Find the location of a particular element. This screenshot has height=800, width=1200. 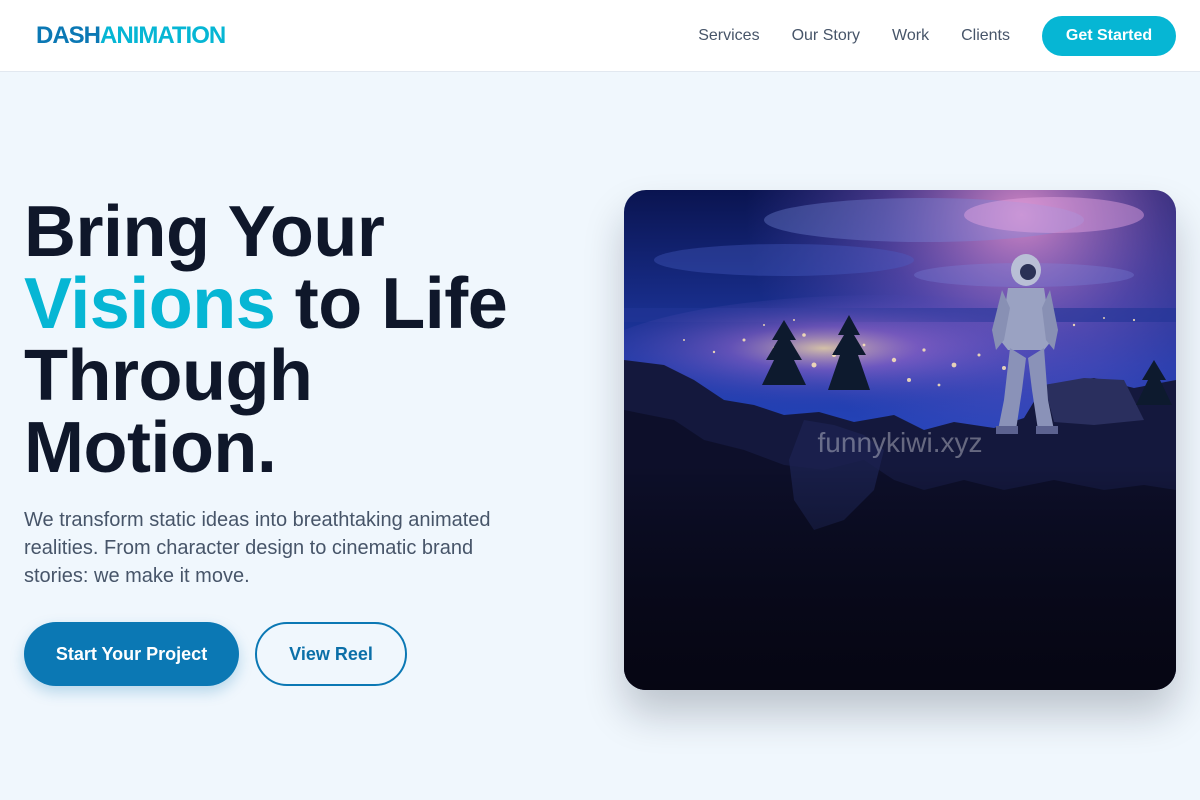

hero-title-line-3: Through is located at coordinates (168, 376).